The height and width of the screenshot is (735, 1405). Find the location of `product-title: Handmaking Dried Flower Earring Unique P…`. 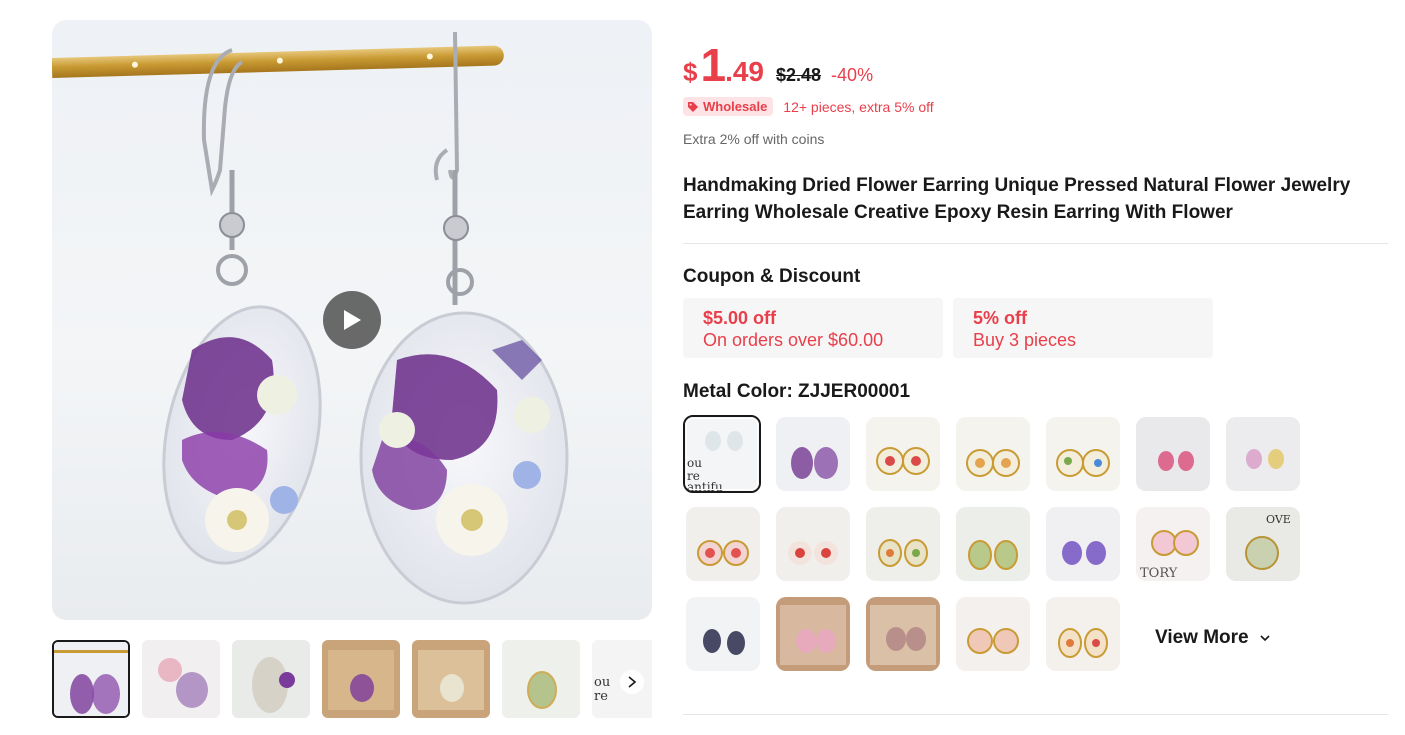

product-title: Handmaking Dried Flower Earring Unique P… is located at coordinates (1017, 199).